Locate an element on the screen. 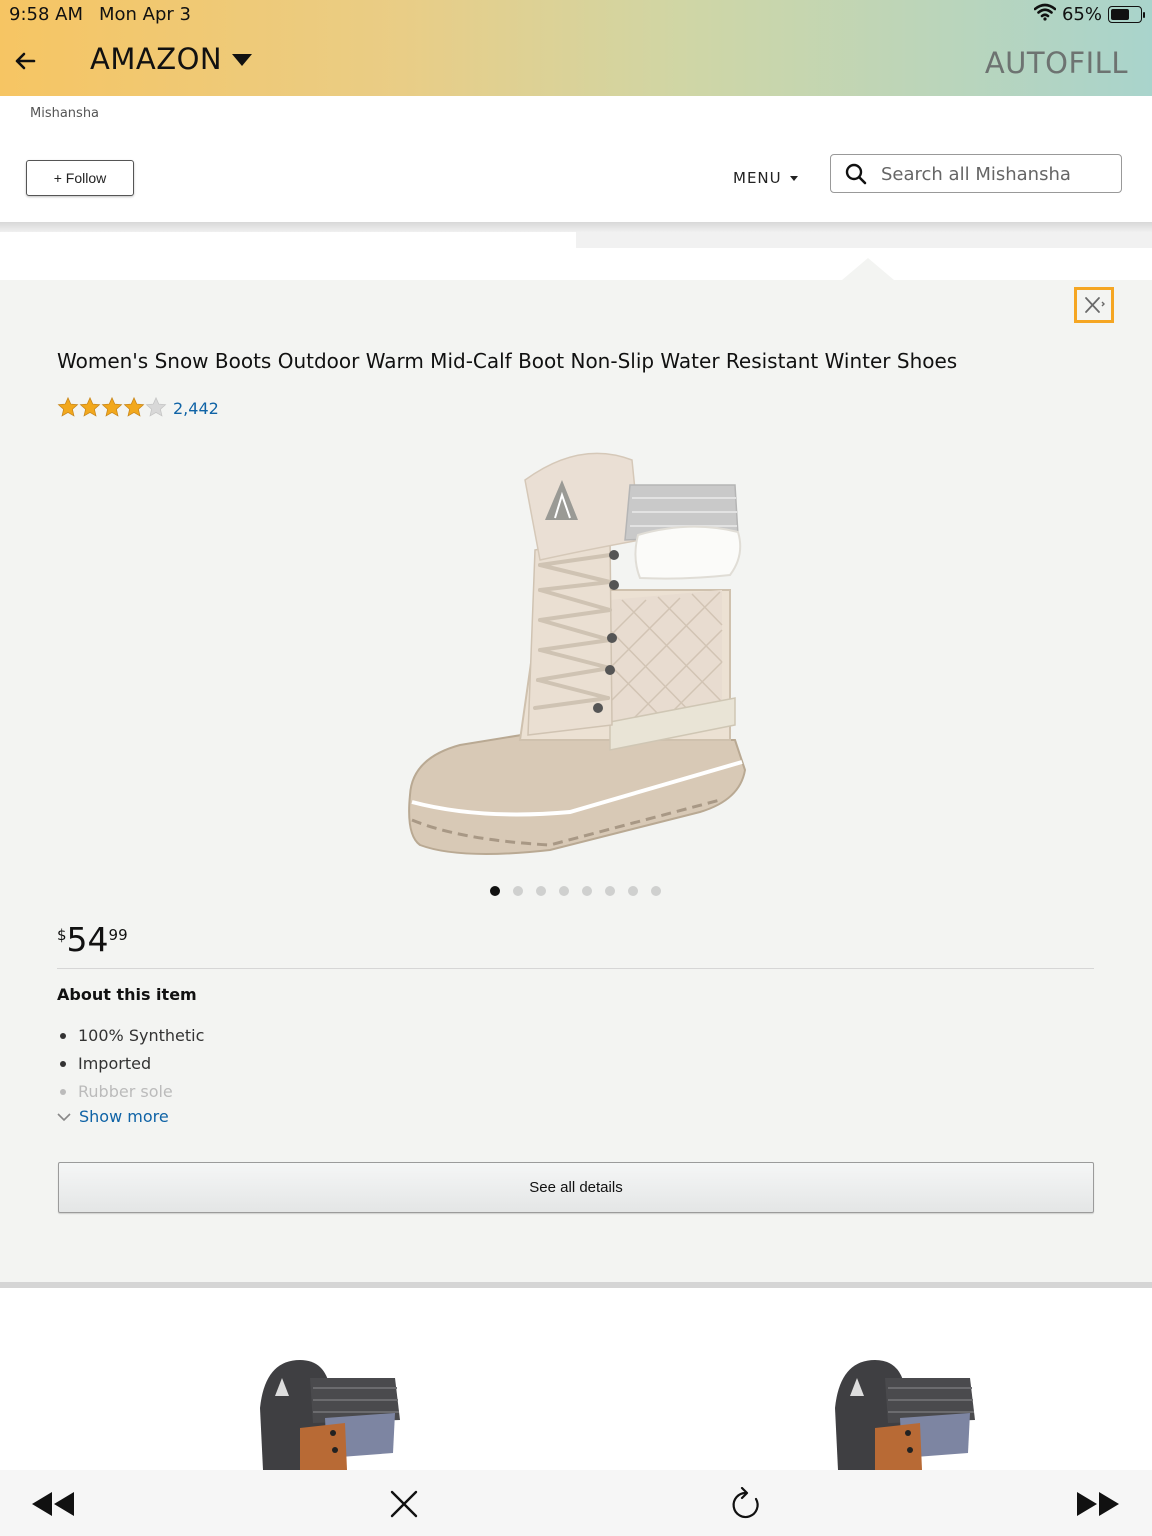  top-bar: 9:58 AM Mon Apr 3 65% AMAZON AUTOFILL is located at coordinates (576, 48).